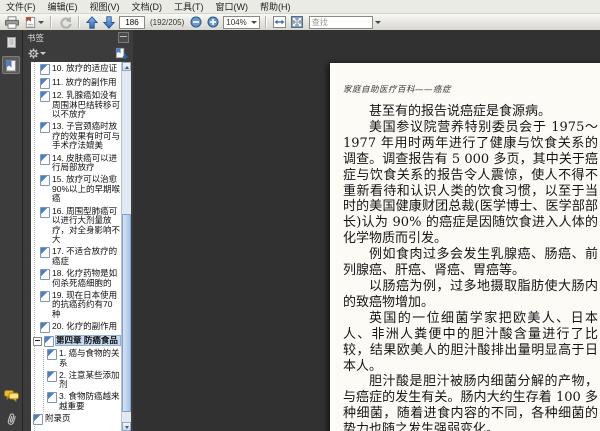 This screenshot has width=600, height=431. Describe the element at coordinates (89, 358) in the screenshot. I see `bookmark-label: 1. 癌与食物的关系` at that location.